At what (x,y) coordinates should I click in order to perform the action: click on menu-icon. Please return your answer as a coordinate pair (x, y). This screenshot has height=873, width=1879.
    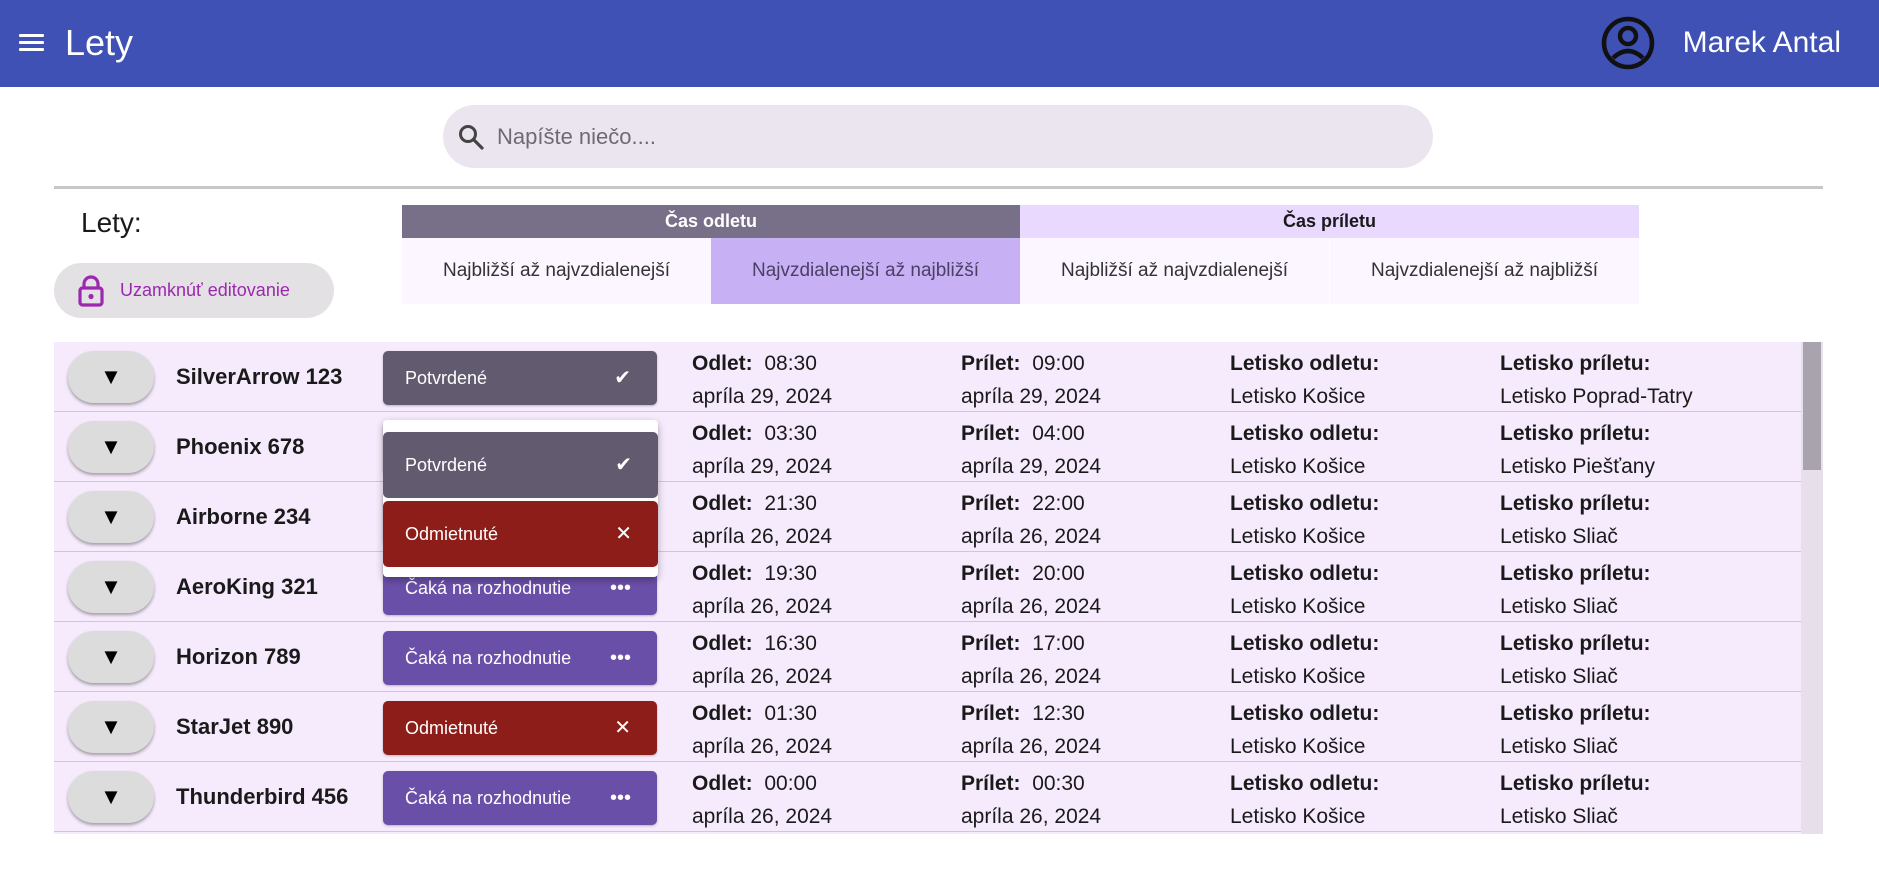
    Looking at the image, I should click on (32, 43).